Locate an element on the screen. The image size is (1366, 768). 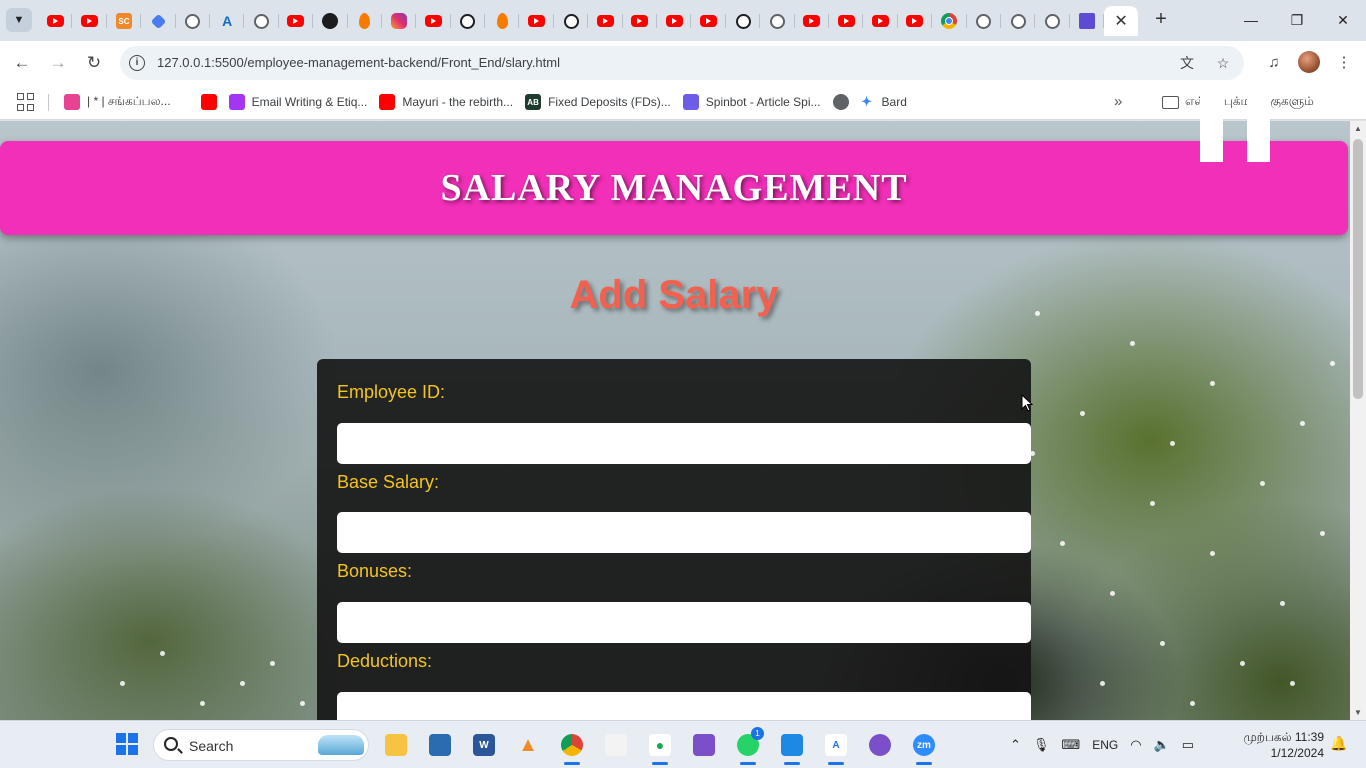
employee-id-input is located at coordinates (684, 443).